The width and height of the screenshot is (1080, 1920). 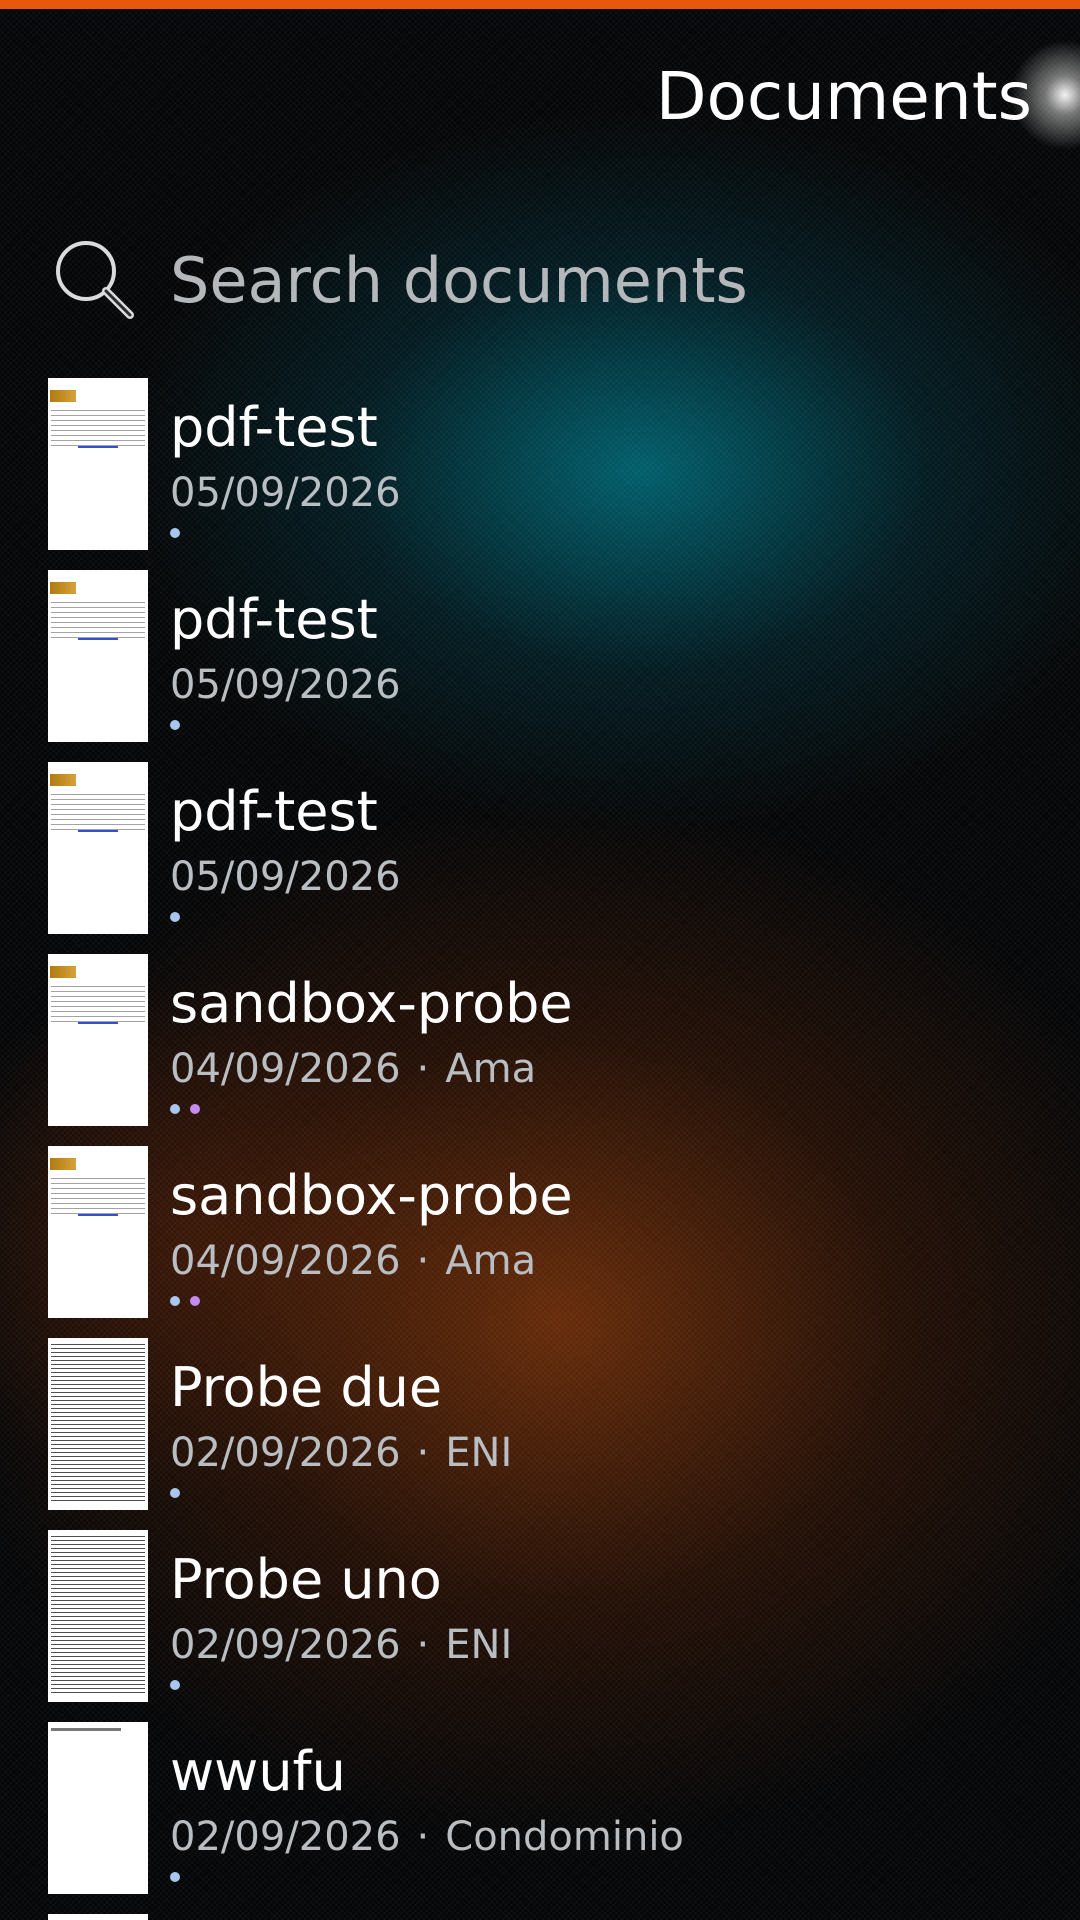 I want to click on search-input, so click(x=580, y=280).